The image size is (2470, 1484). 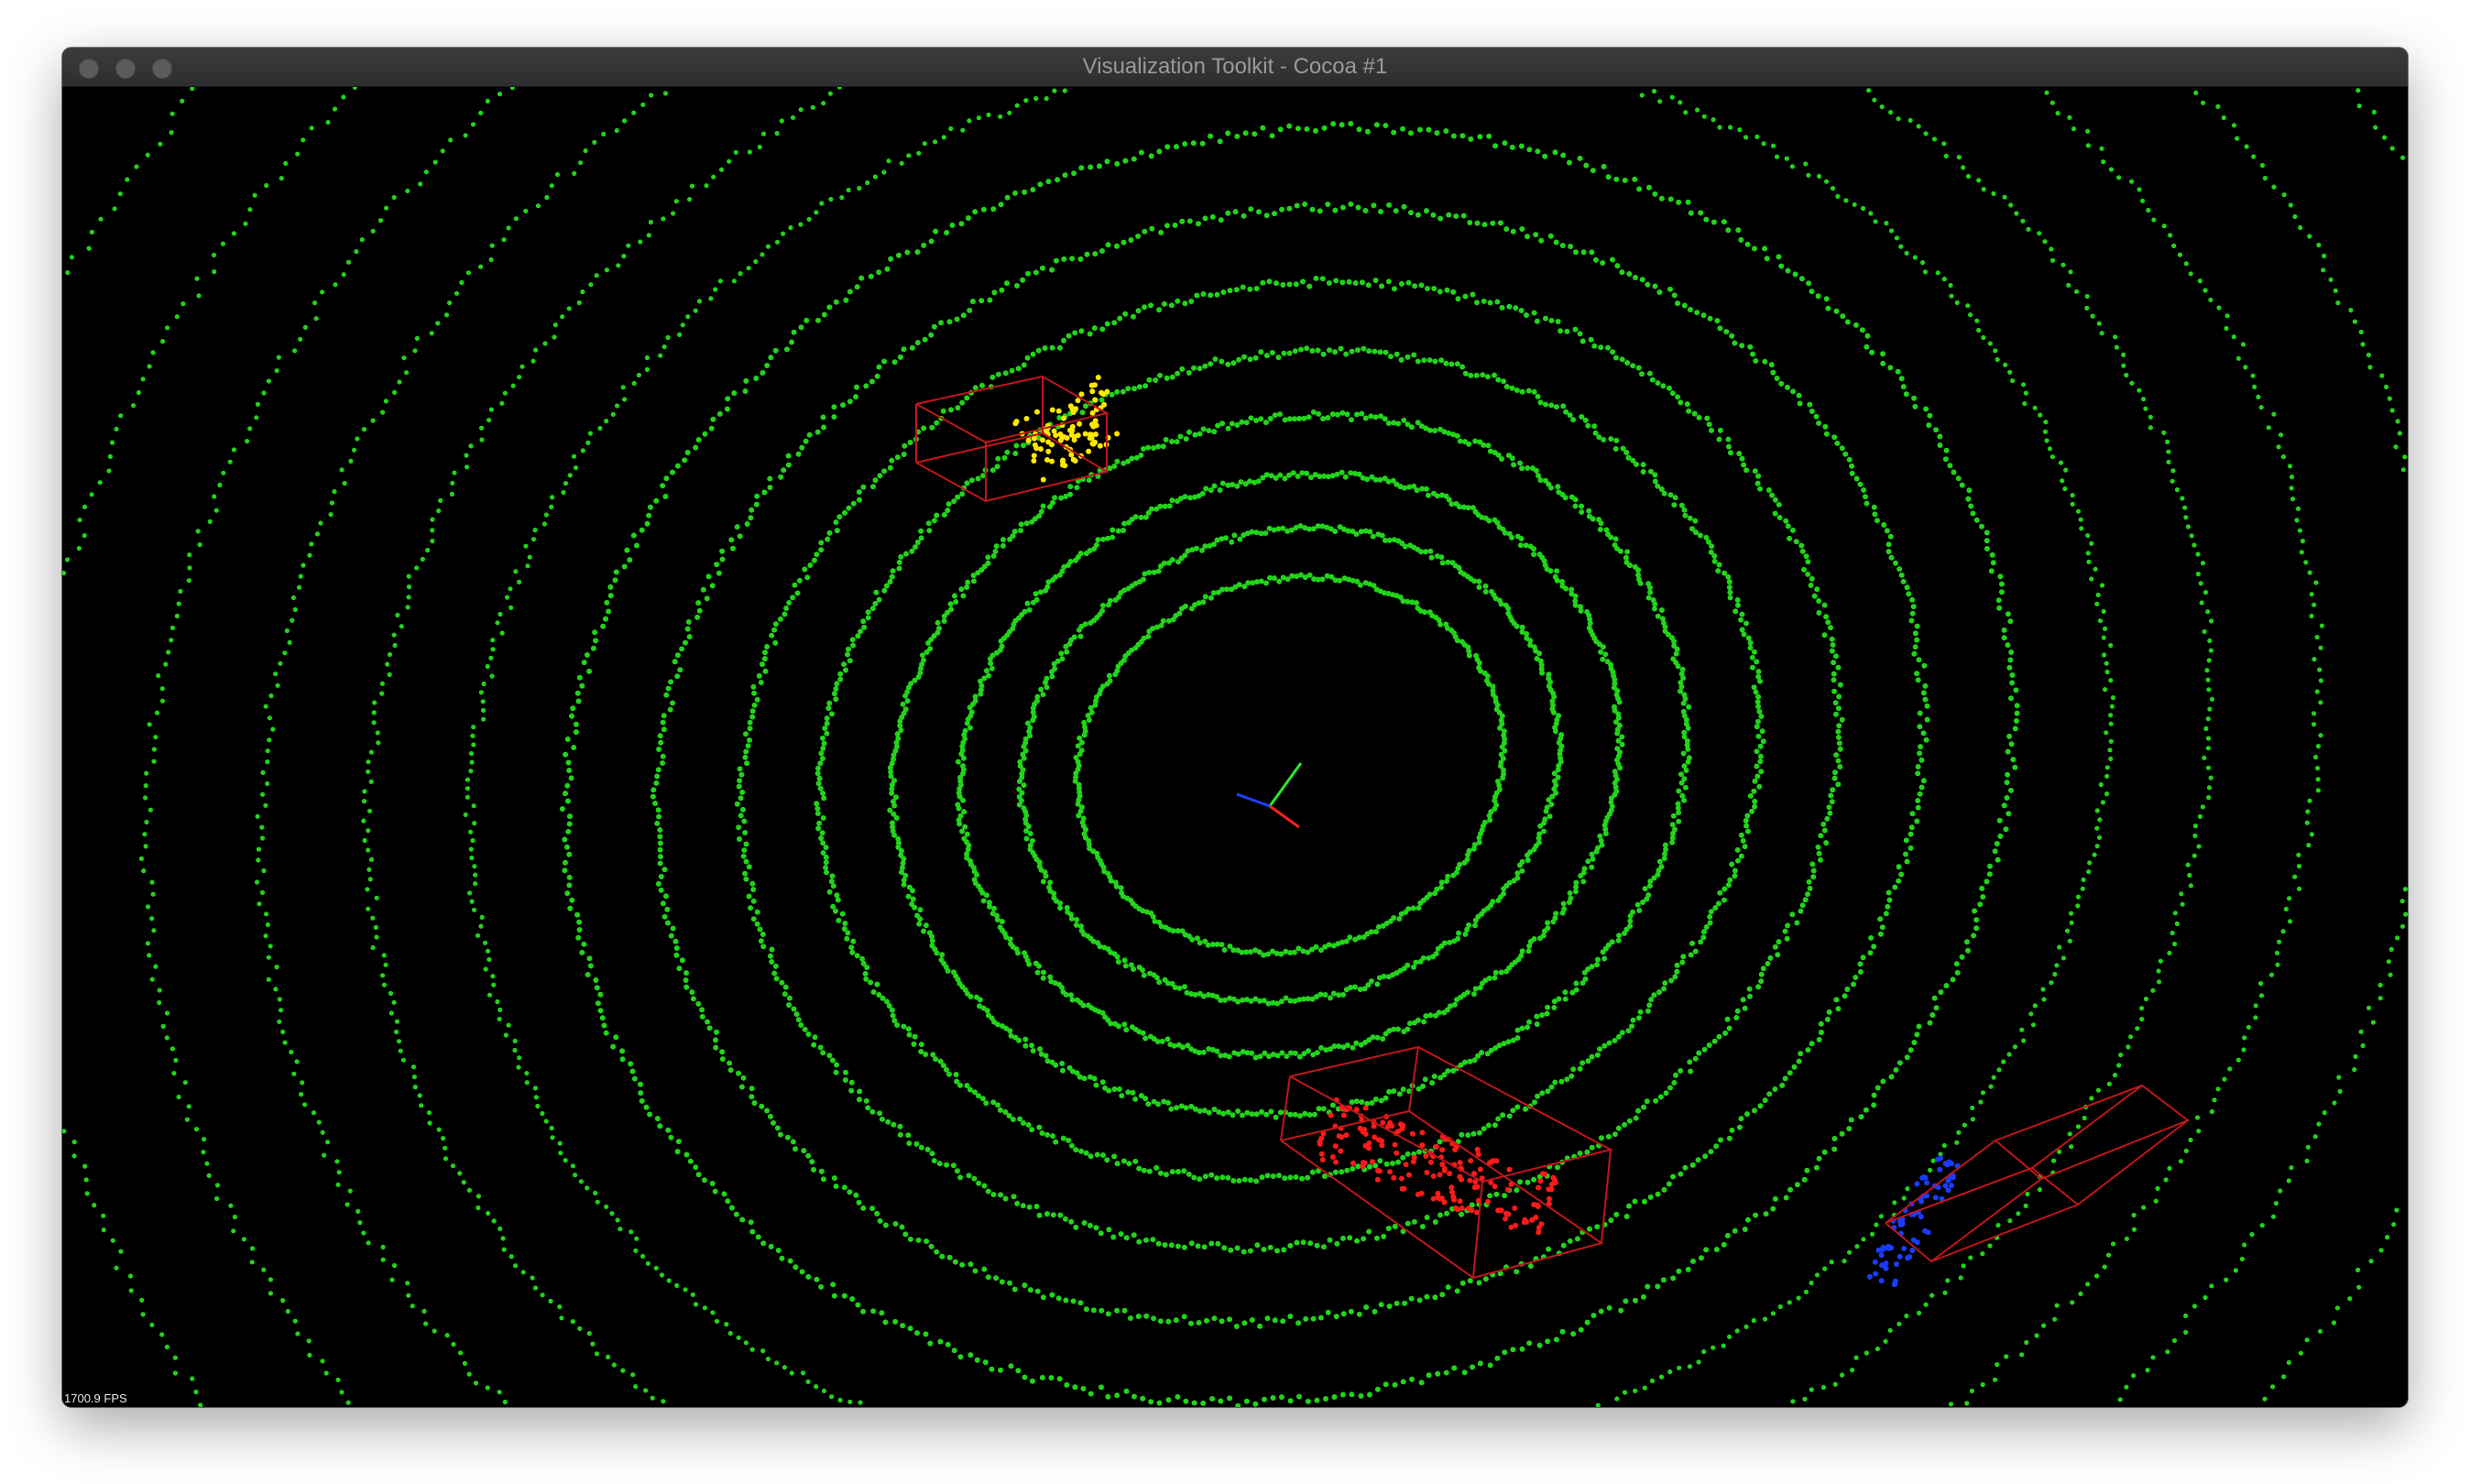 What do you see at coordinates (1913, 1222) in the screenshot?
I see `blue-cluster-points` at bounding box center [1913, 1222].